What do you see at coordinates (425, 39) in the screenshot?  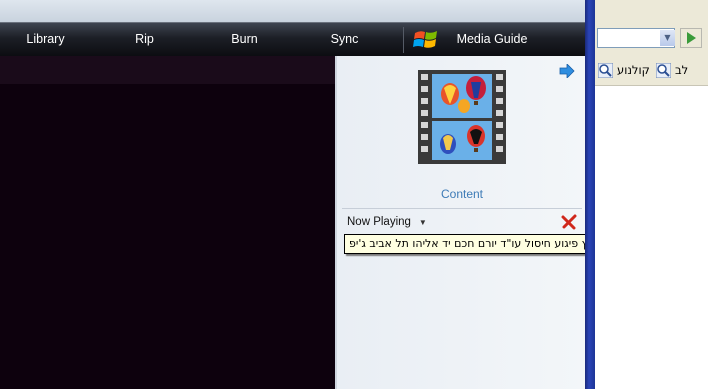 I see `windows-logo-icon` at bounding box center [425, 39].